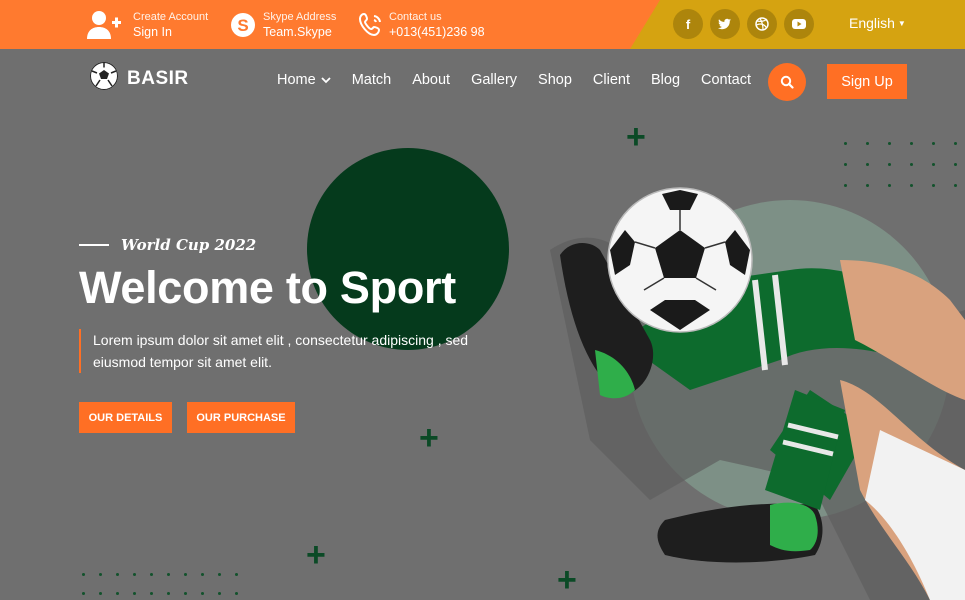 The height and width of the screenshot is (600, 965). I want to click on skype-value: Team.Skype, so click(297, 32).